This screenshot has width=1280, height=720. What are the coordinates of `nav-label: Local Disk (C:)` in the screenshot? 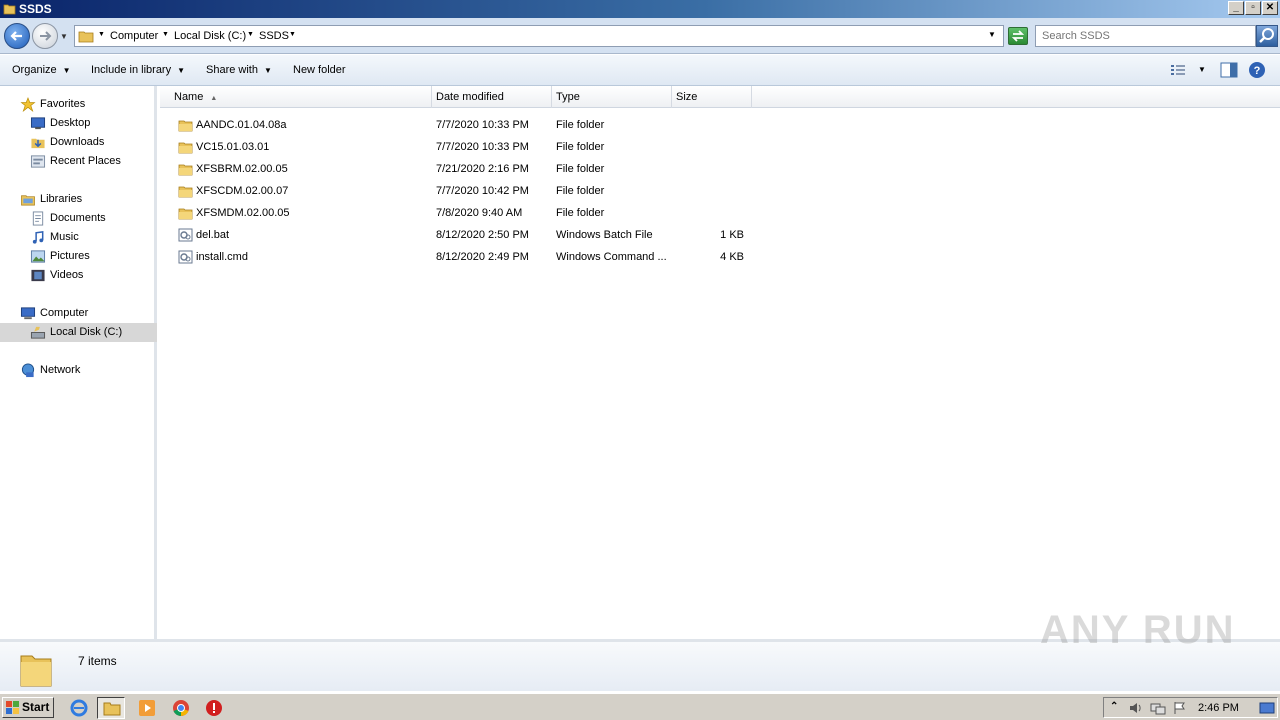 It's located at (86, 332).